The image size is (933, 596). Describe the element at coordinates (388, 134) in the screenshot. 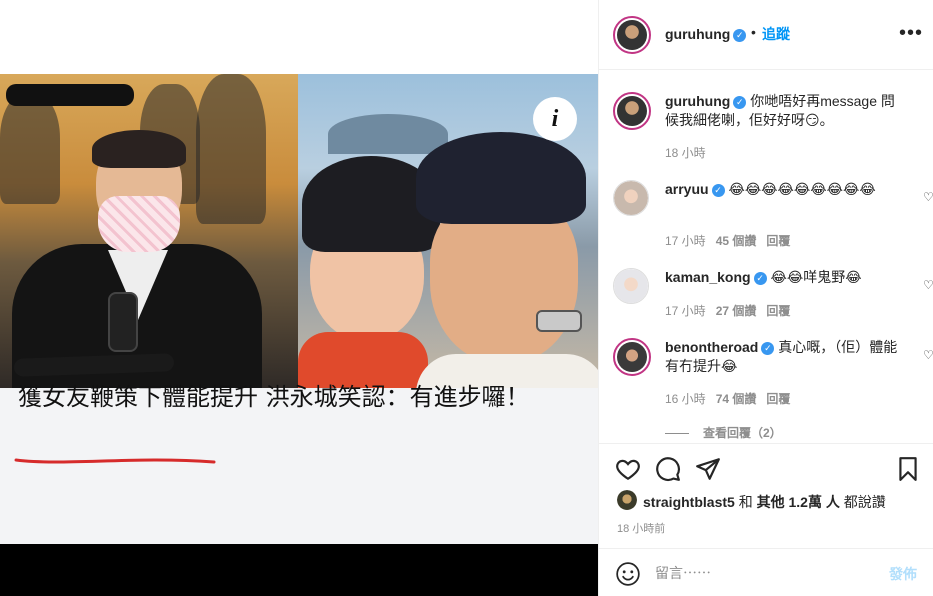

I see `mountain` at that location.